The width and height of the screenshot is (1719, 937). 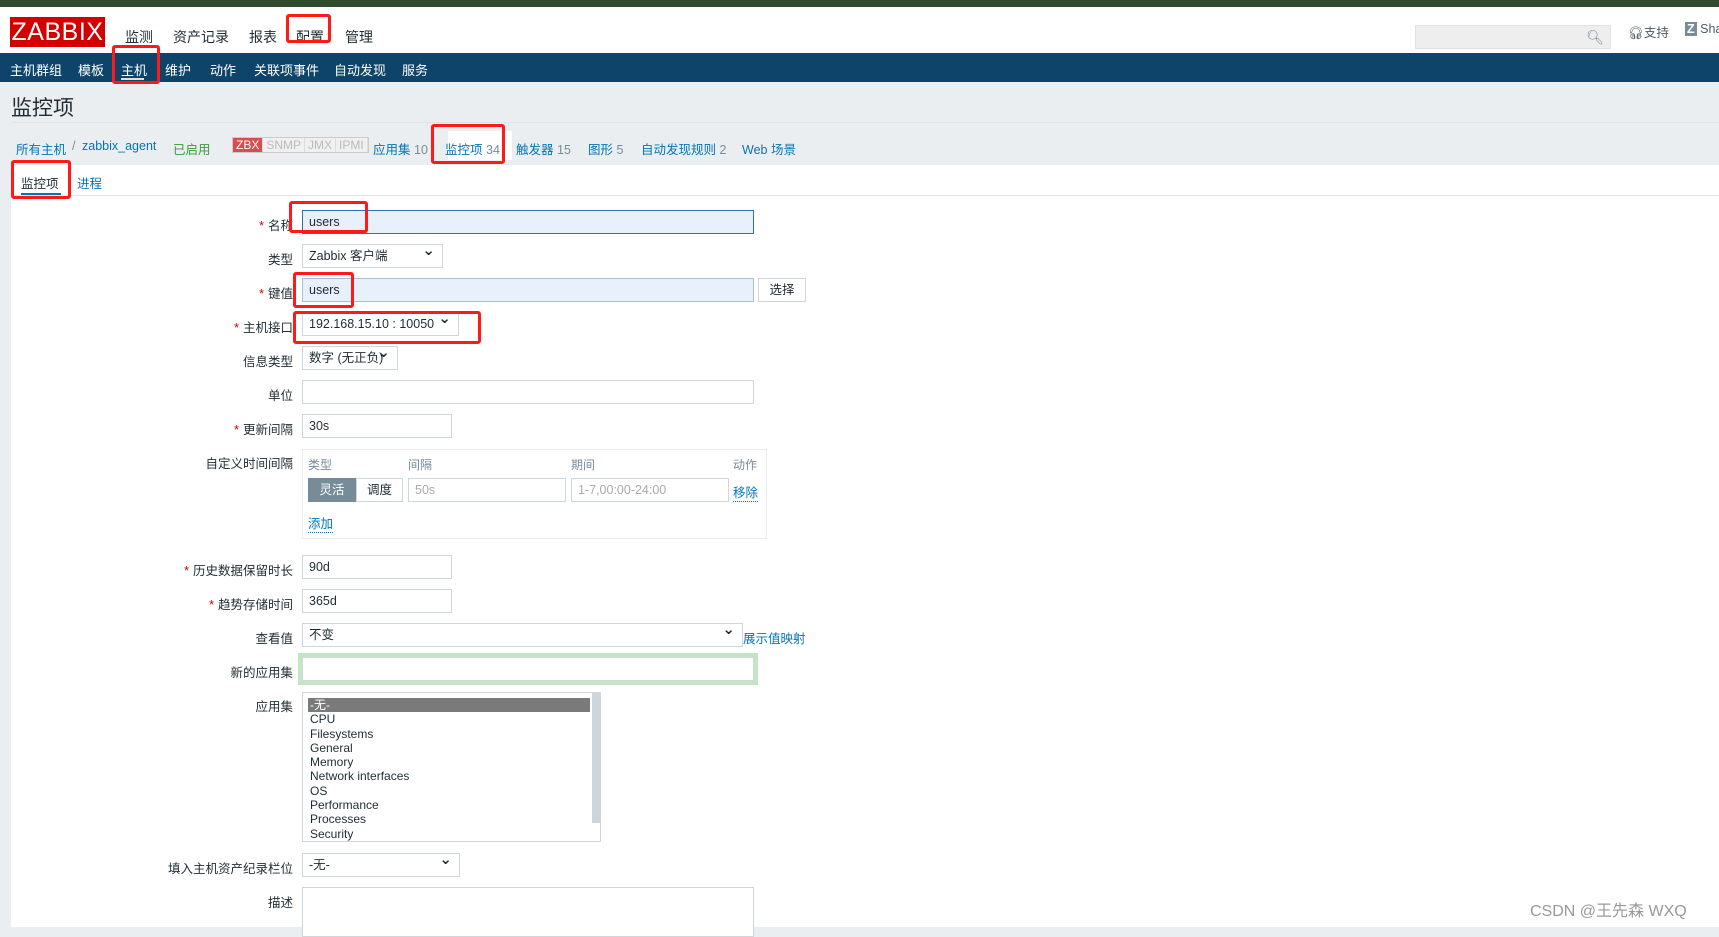 I want to click on name-input: users, so click(x=528, y=222).